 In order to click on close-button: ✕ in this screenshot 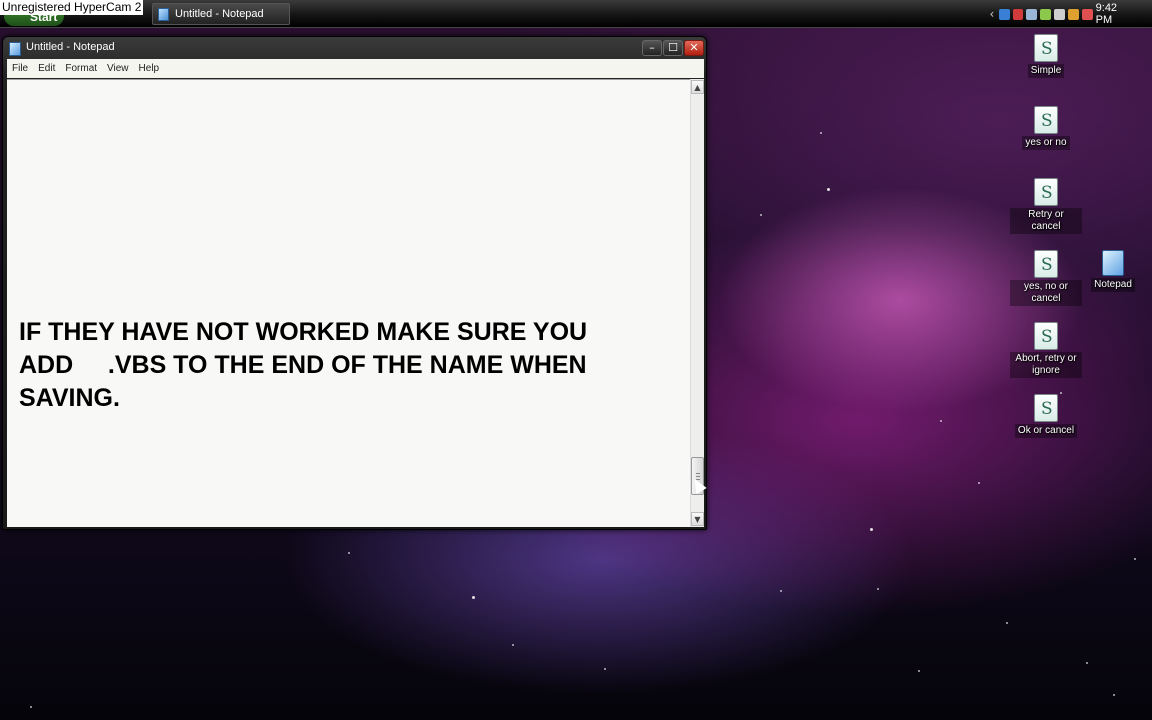, I will do `click(694, 48)`.